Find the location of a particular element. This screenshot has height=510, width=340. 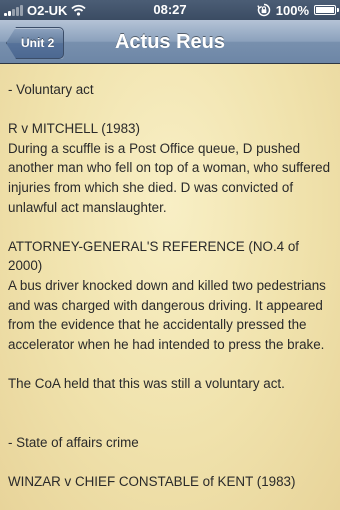

navigation-bar: Unit 2 Actus Reus is located at coordinates (170, 42).